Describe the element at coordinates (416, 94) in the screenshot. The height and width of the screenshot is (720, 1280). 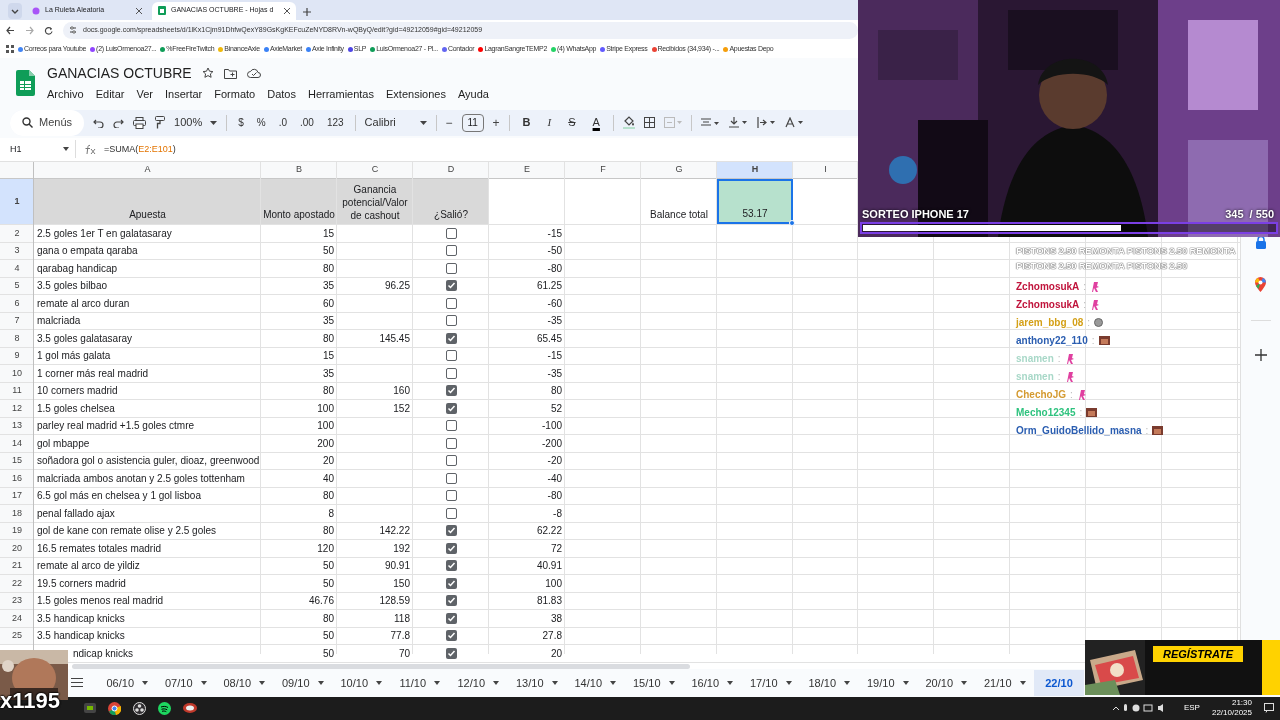
I see `menu-item: Extensiones` at that location.